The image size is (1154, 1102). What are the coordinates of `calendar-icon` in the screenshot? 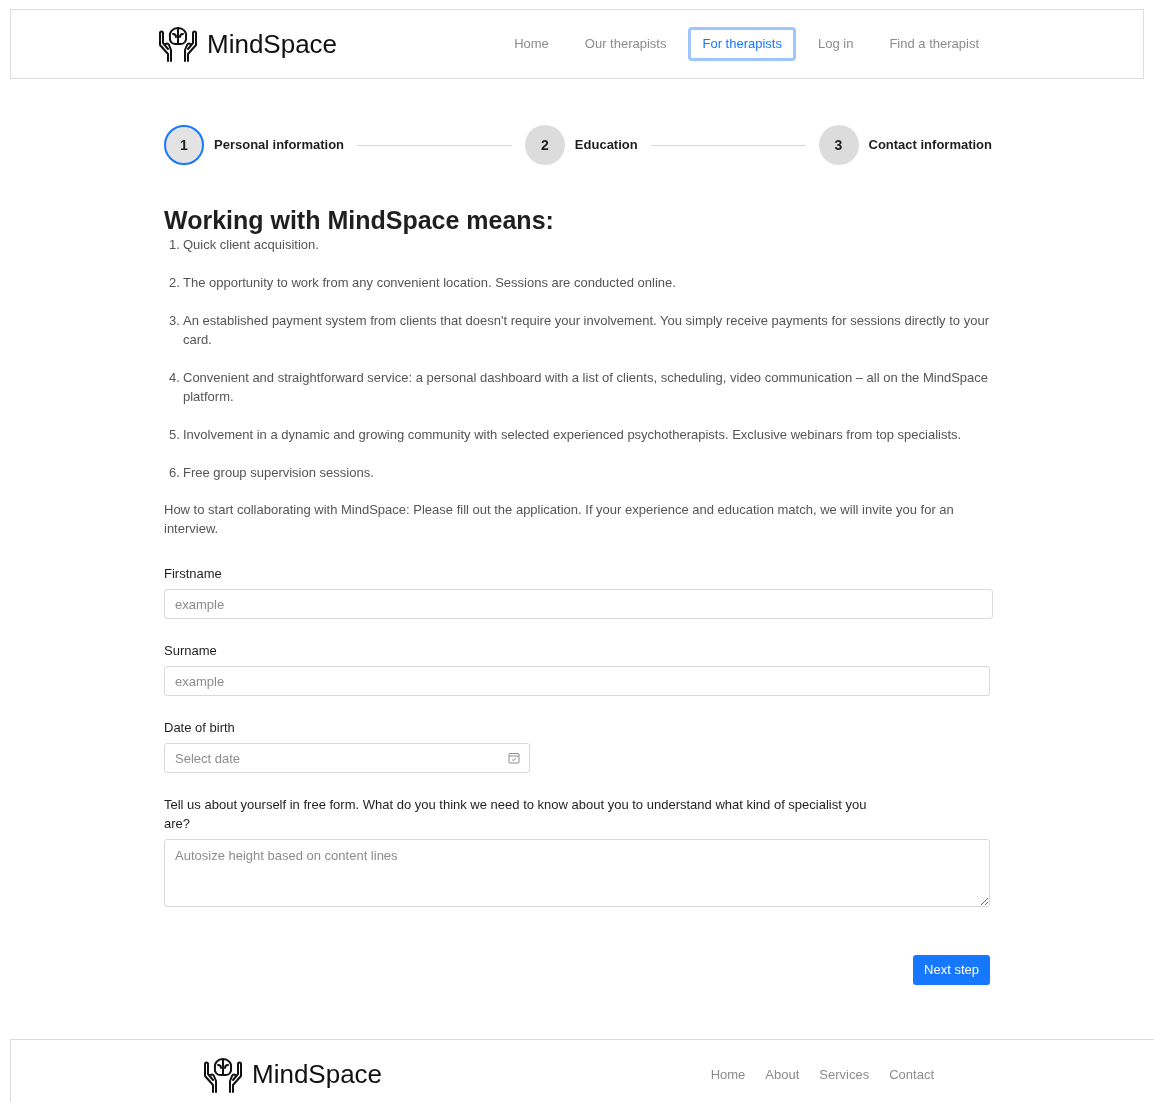 It's located at (514, 758).